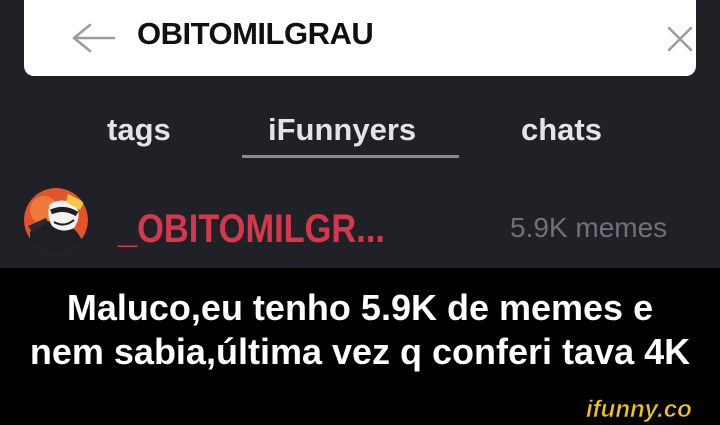  What do you see at coordinates (342, 130) in the screenshot?
I see `tab-ifunnyers: iFunnyers` at bounding box center [342, 130].